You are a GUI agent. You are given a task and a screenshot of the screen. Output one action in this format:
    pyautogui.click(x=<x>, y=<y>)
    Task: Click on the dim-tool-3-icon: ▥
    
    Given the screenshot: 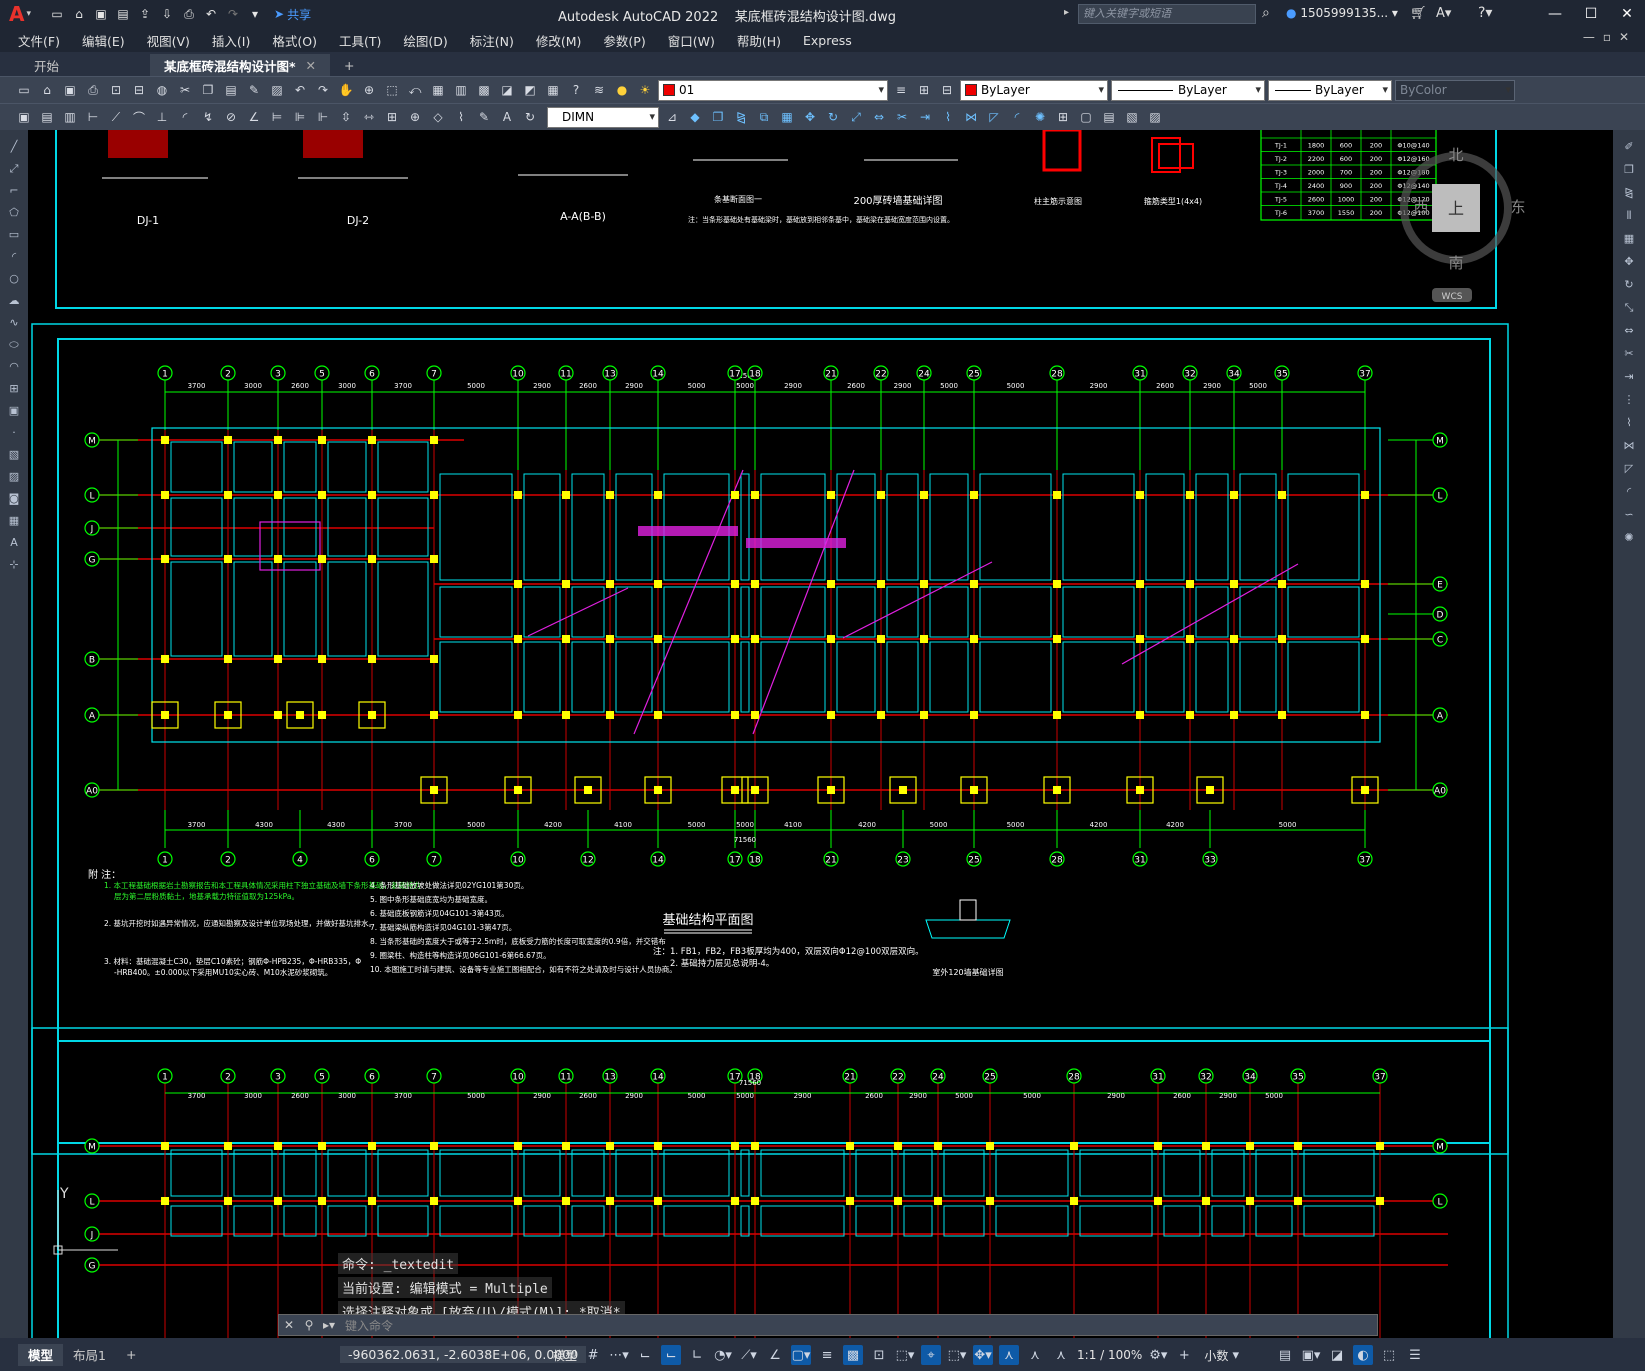 What is the action you would take?
    pyautogui.click(x=70, y=117)
    